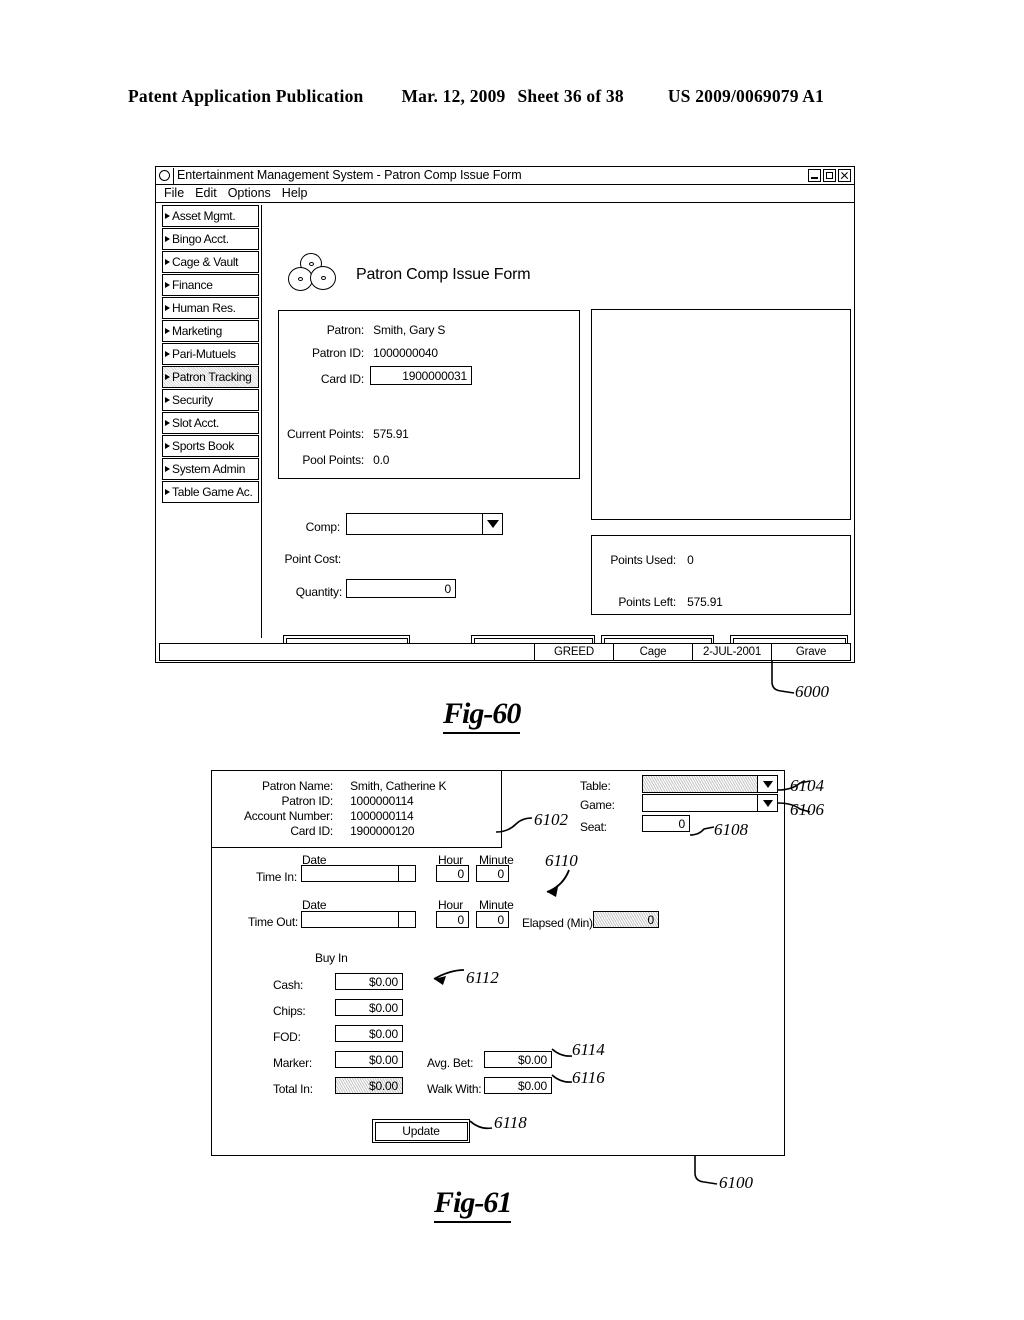  I want to click on sidebar-item-human-res: Human Res., so click(210, 308).